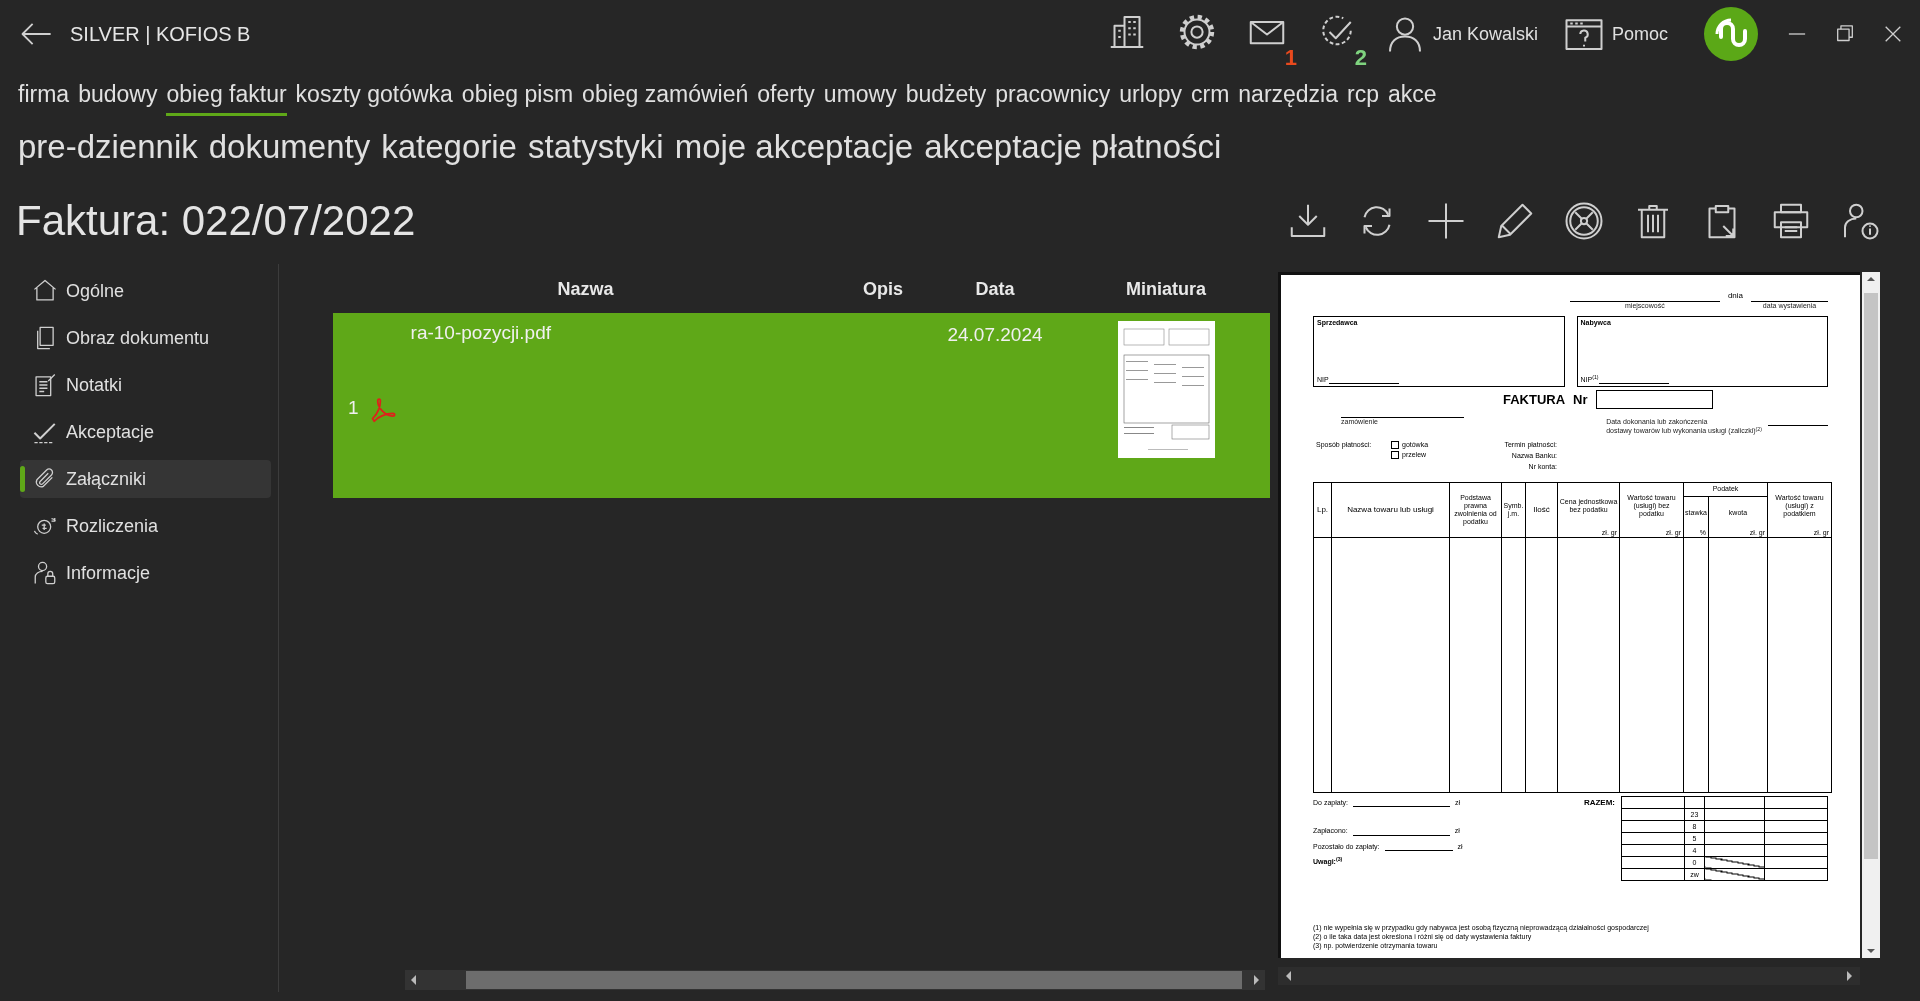  What do you see at coordinates (1485, 34) in the screenshot?
I see `user-name: Jan Kowalski` at bounding box center [1485, 34].